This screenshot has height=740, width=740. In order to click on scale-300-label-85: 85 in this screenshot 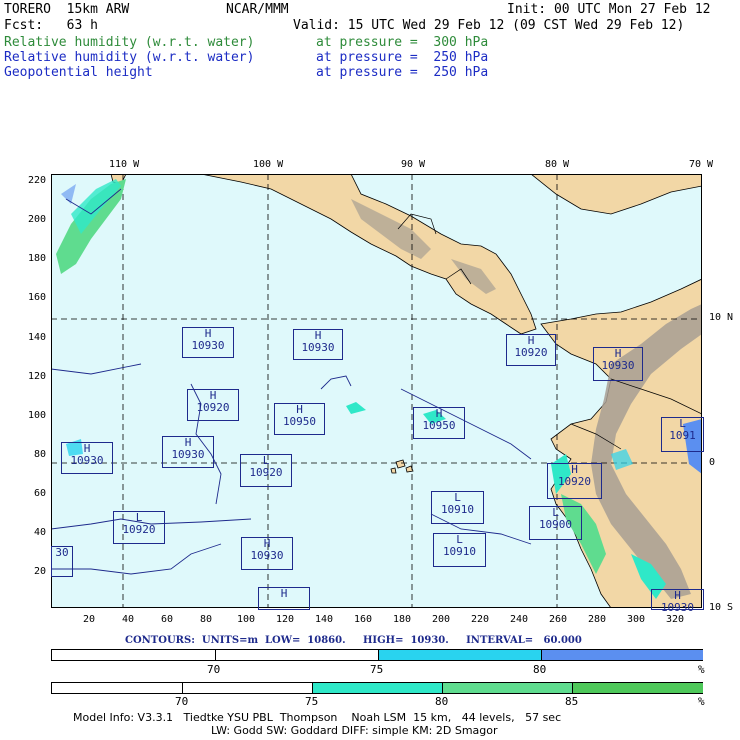, I will do `click(572, 701)`.